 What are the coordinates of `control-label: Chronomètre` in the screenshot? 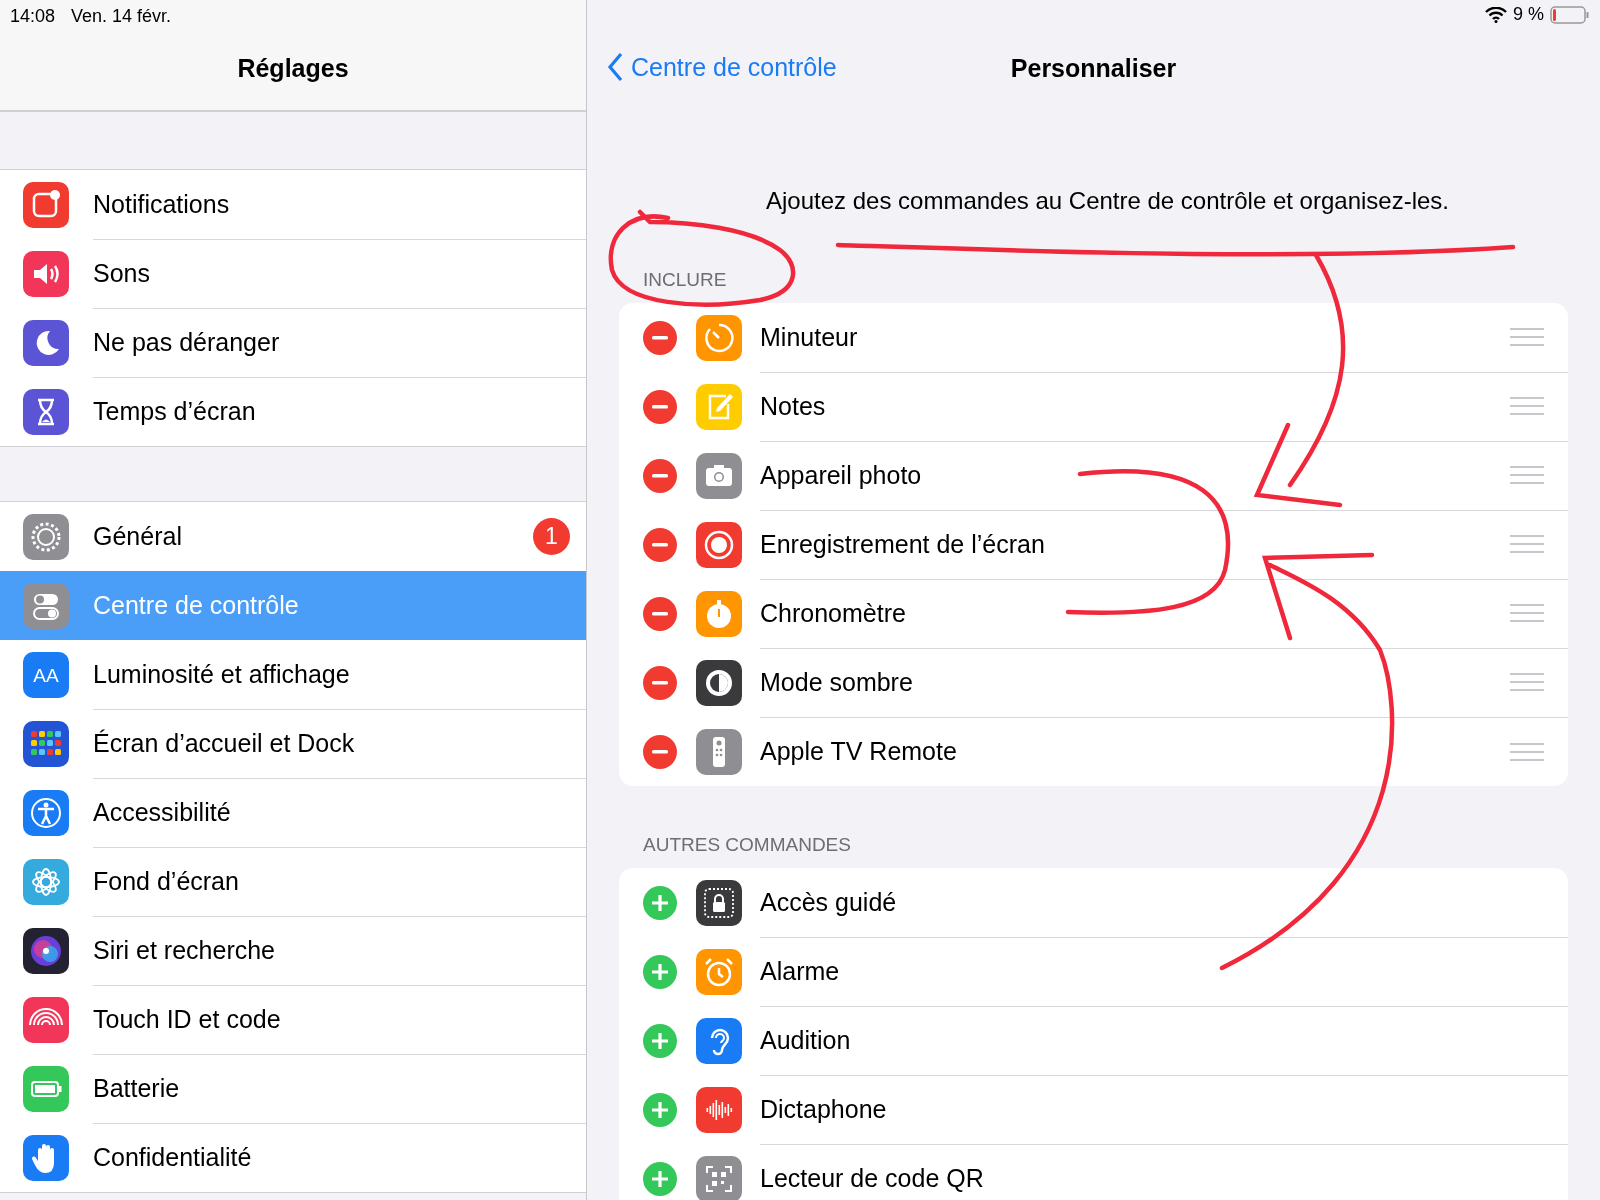 It's located at (833, 613).